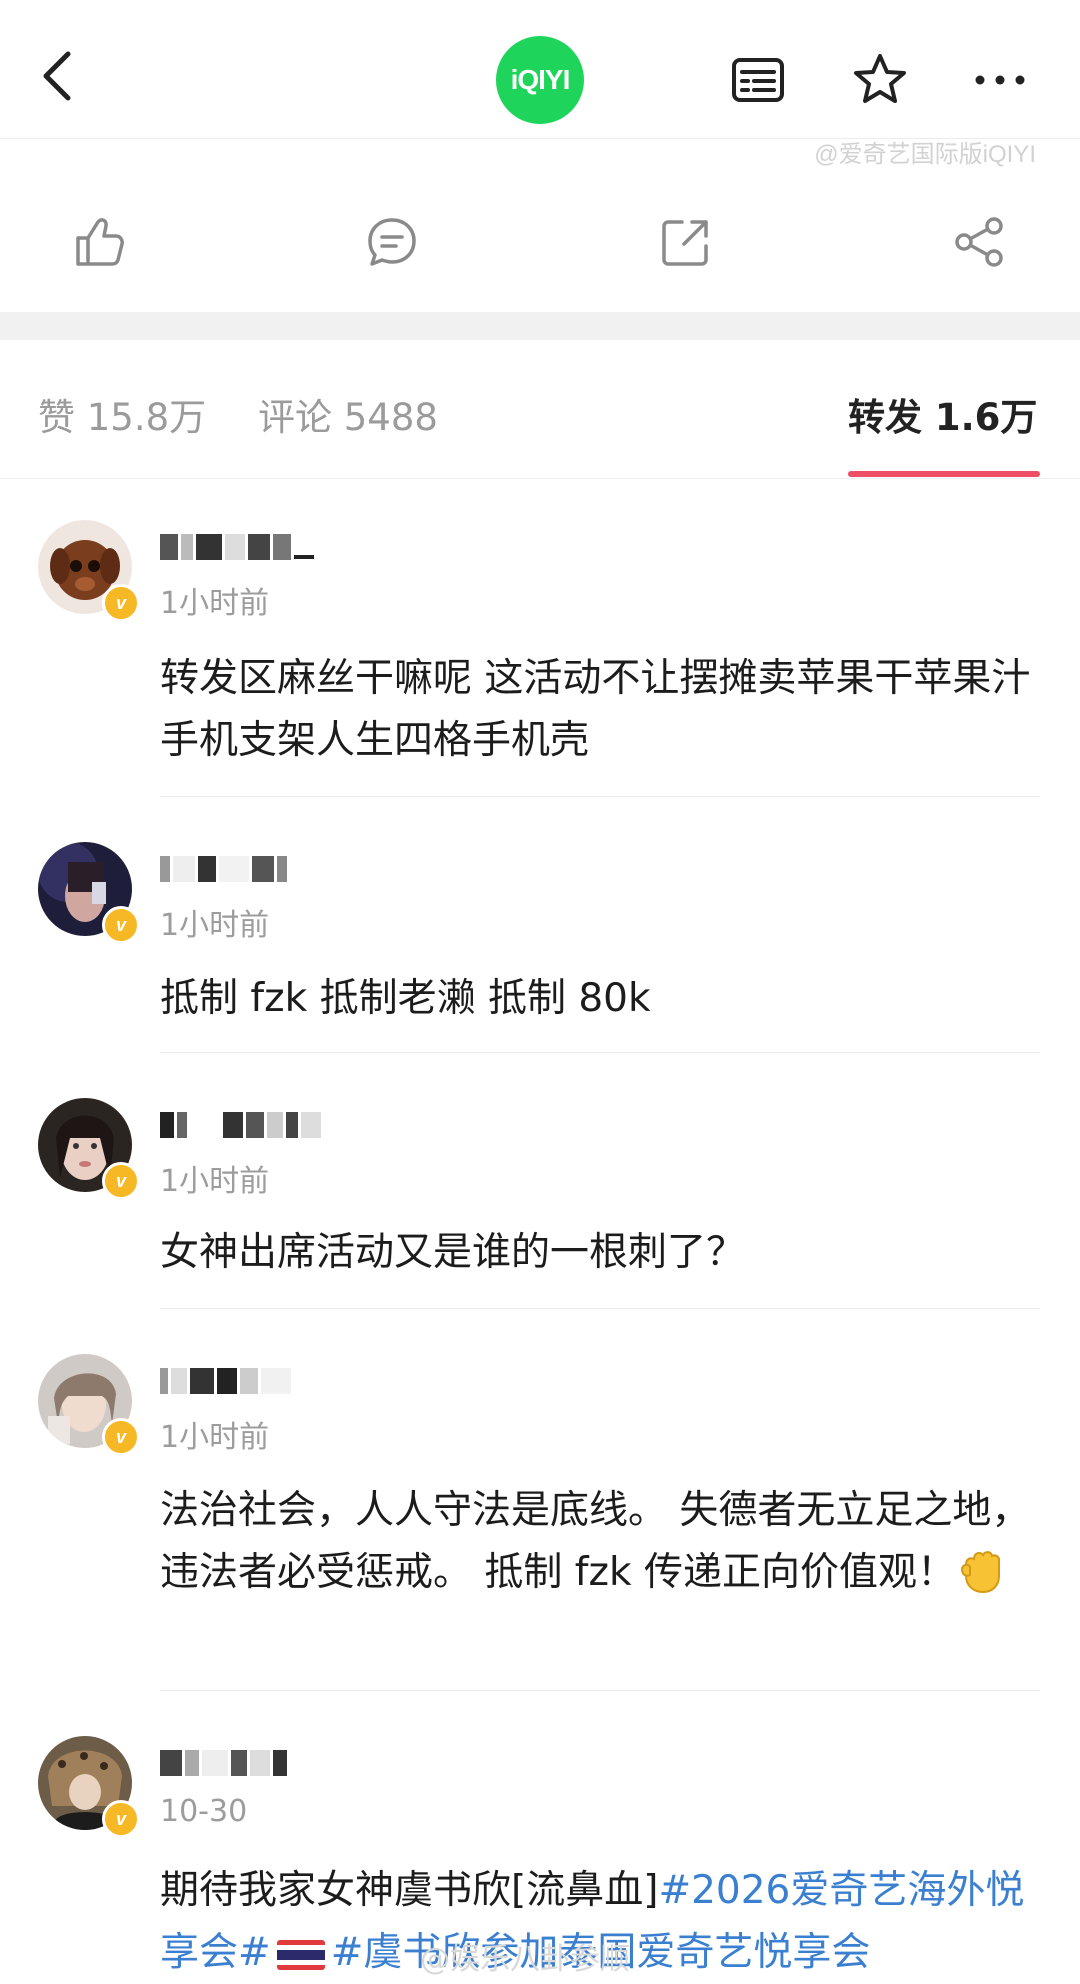 The width and height of the screenshot is (1080, 1984). I want to click on tab-reposts: 转发 1.6万, so click(942, 414).